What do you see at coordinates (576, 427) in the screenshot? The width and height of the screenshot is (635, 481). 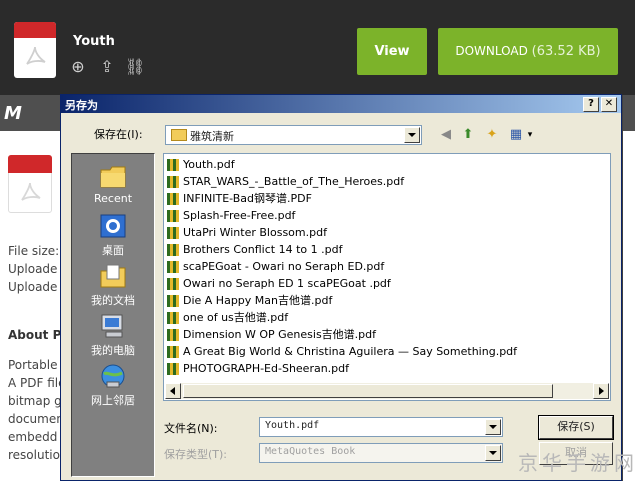 I see `save-button: 保存(S)` at bounding box center [576, 427].